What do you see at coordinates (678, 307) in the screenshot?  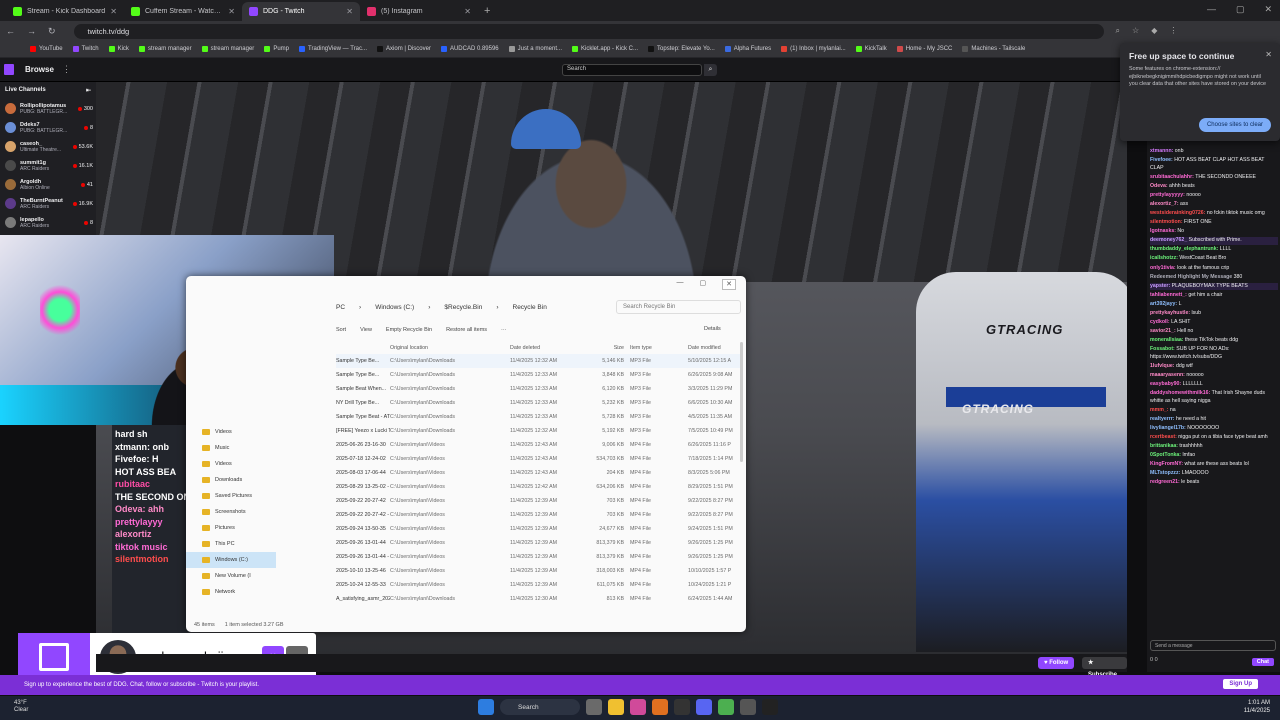 I see `explorer-search-input: Search Recycle Bin` at bounding box center [678, 307].